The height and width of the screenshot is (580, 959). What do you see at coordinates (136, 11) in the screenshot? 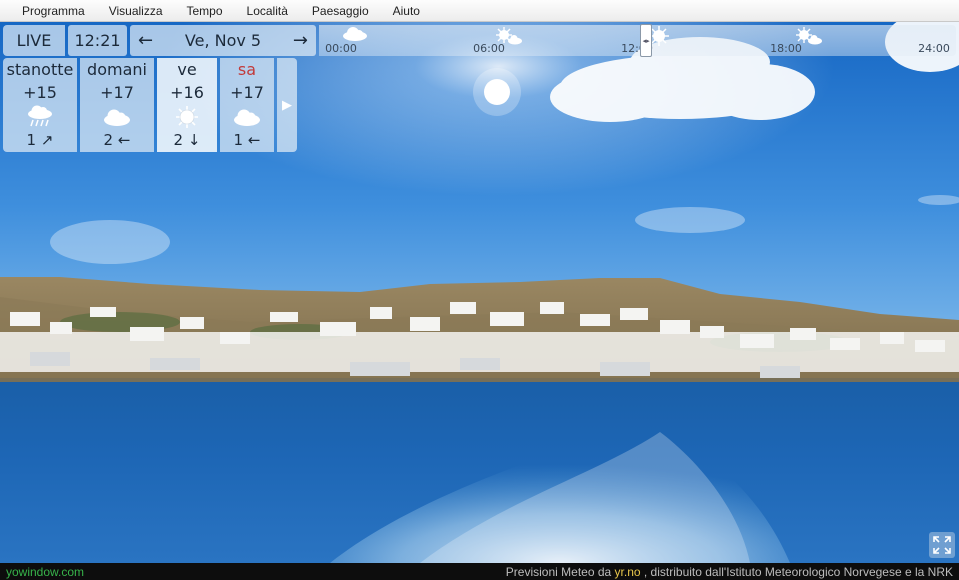
I see `menu-visualizza: Visualizza` at bounding box center [136, 11].